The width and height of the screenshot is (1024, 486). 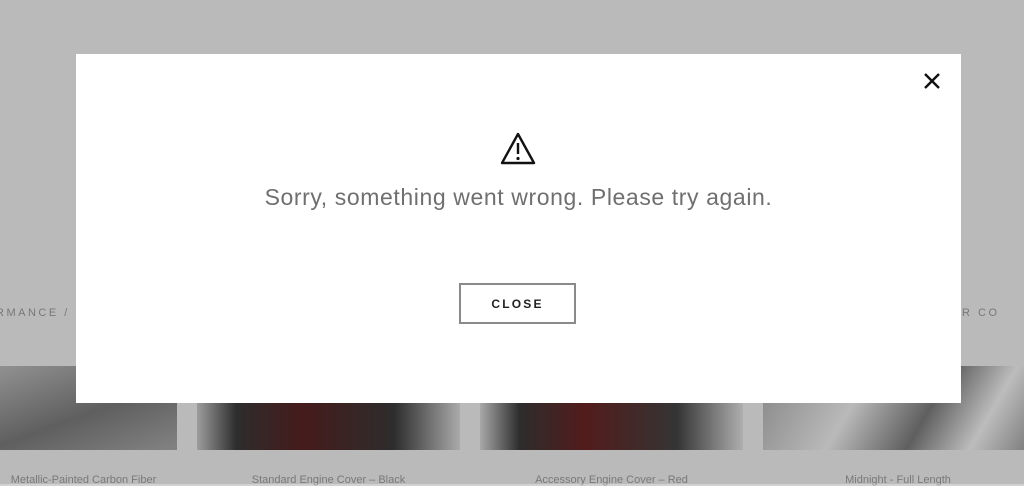 I want to click on close-icon, so click(x=932, y=81).